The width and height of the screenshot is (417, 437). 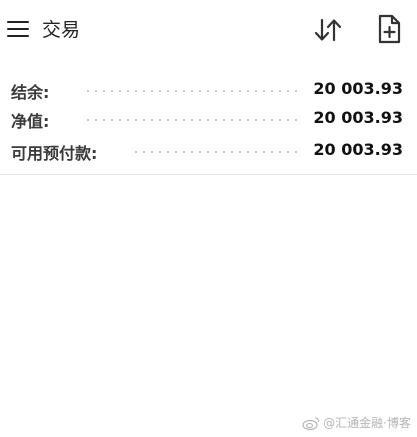 I want to click on equity-row: 净值: 20 003.93, so click(x=208, y=118).